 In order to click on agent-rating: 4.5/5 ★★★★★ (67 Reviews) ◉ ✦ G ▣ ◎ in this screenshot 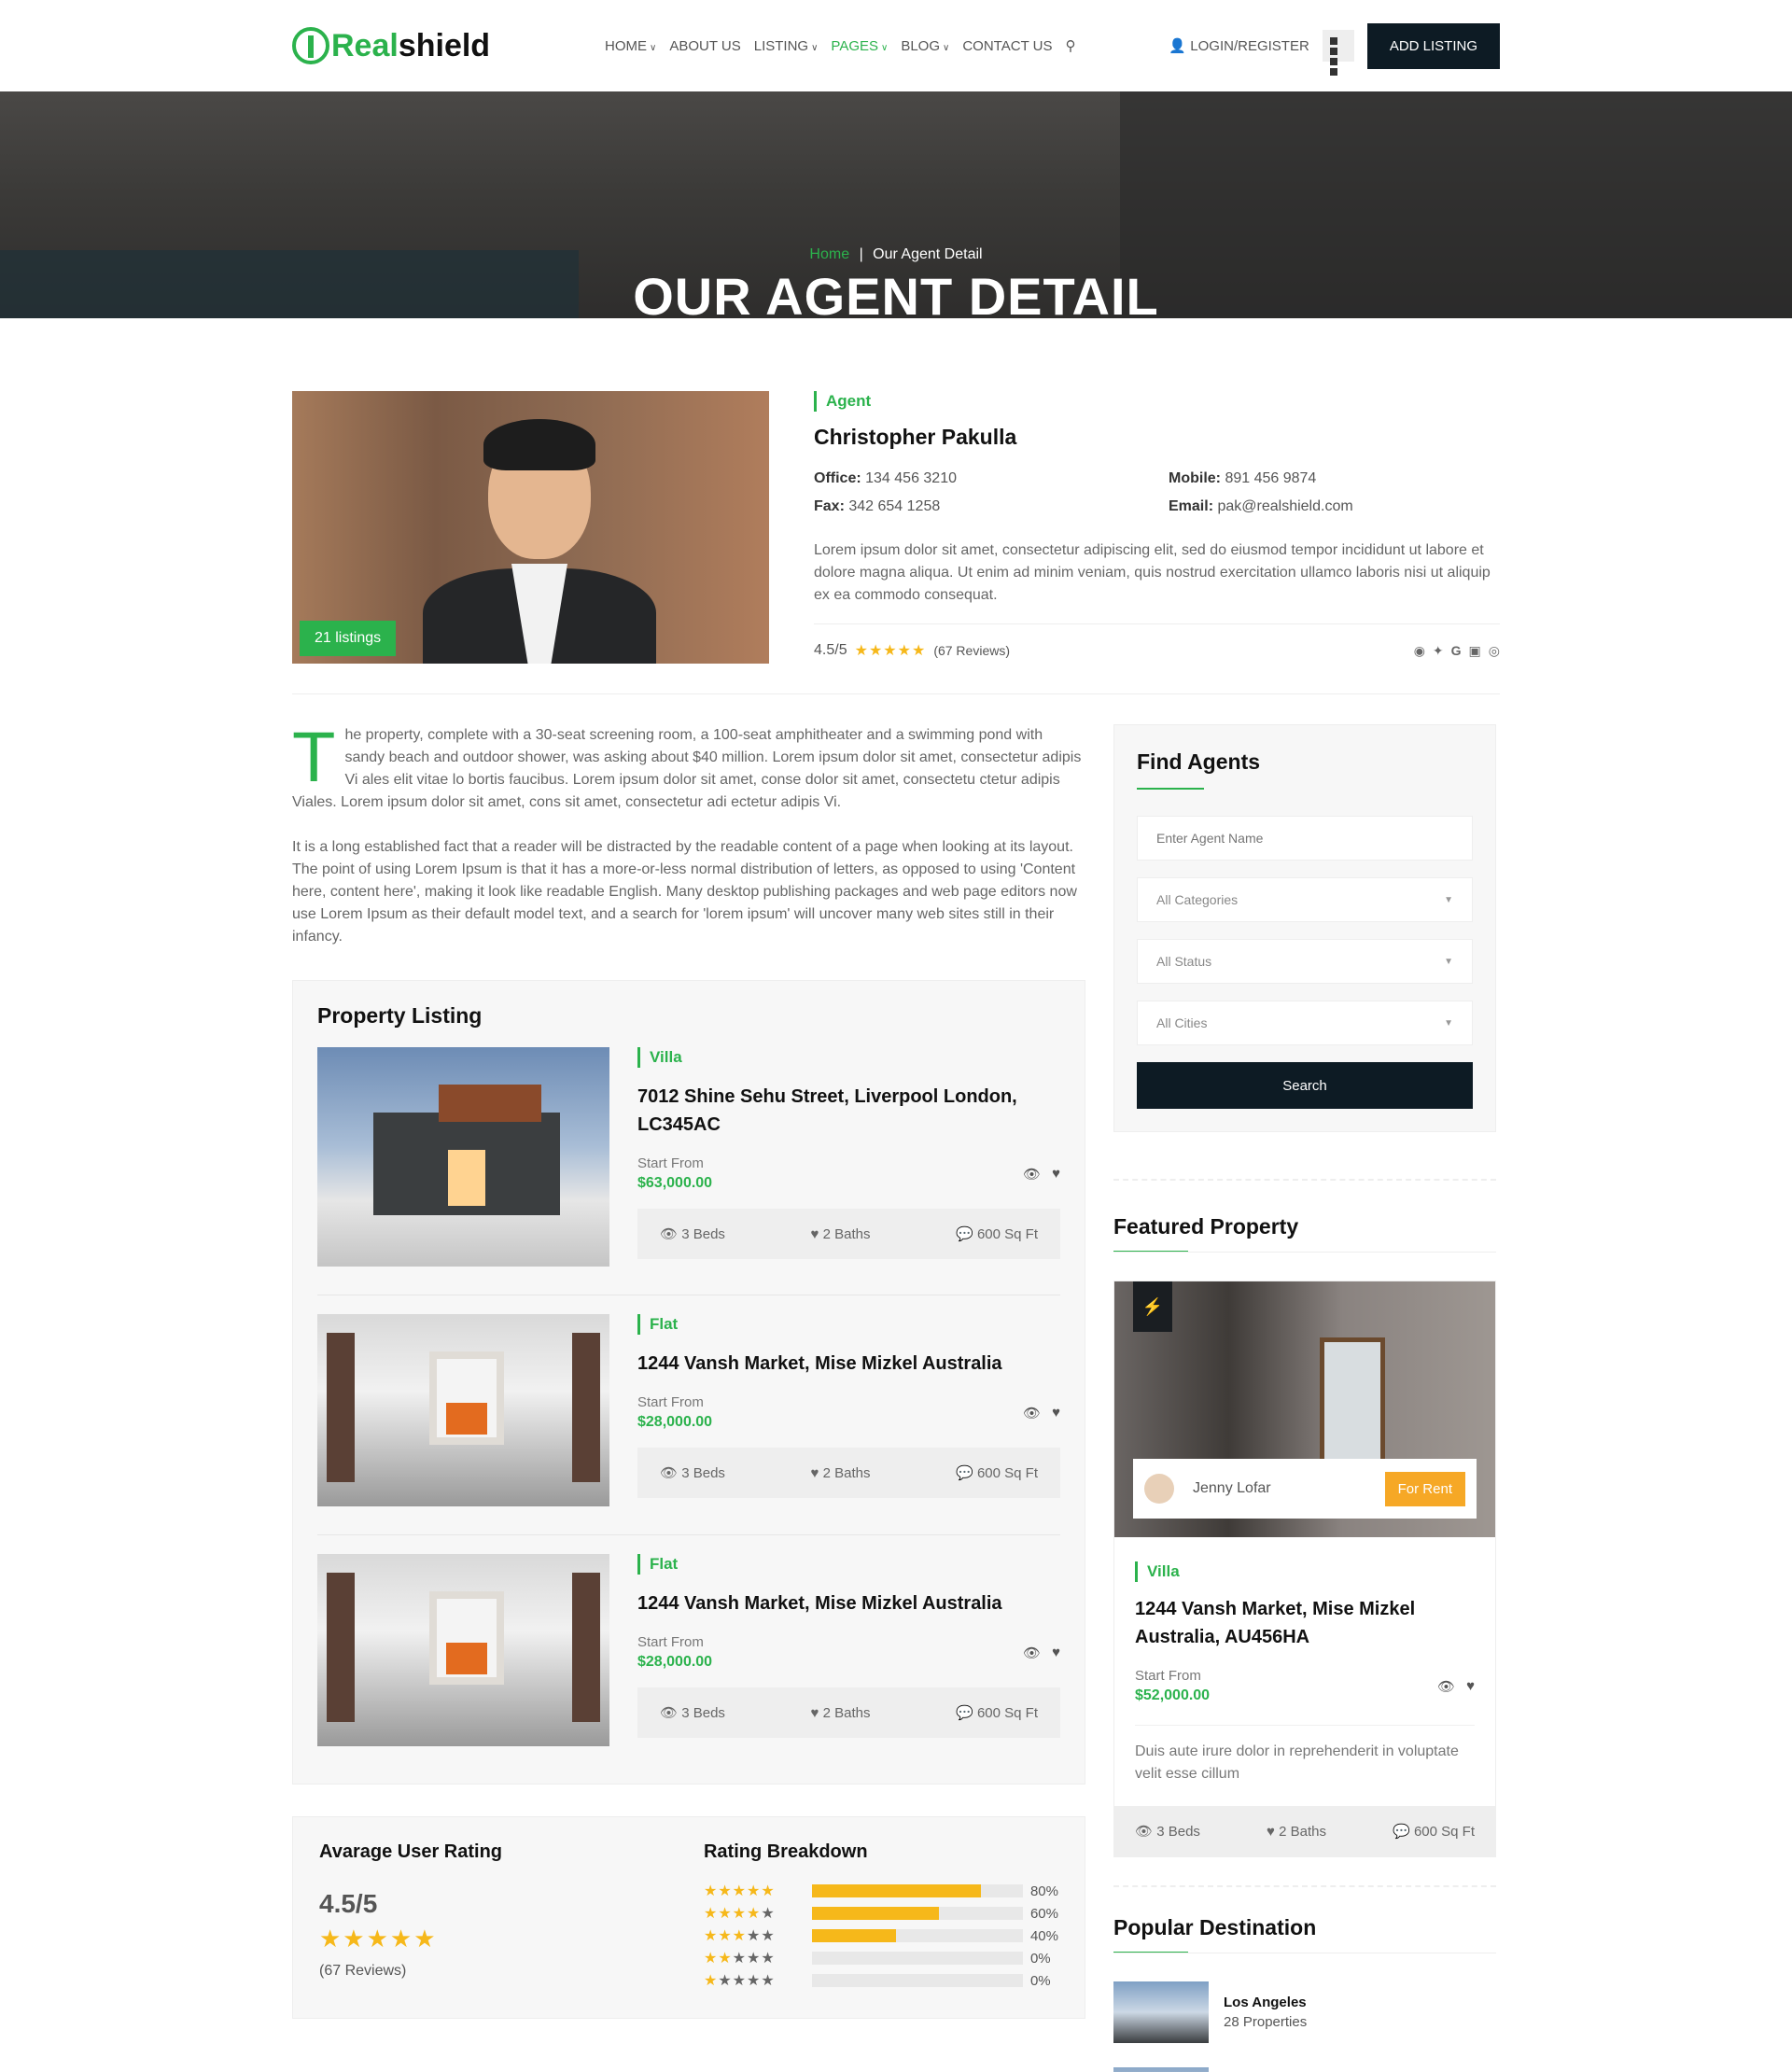, I will do `click(1157, 641)`.